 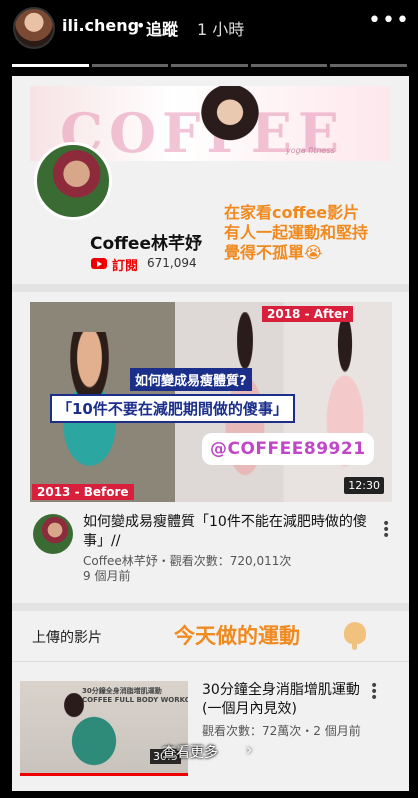 I want to click on more-options-icon: •••, so click(x=389, y=20).